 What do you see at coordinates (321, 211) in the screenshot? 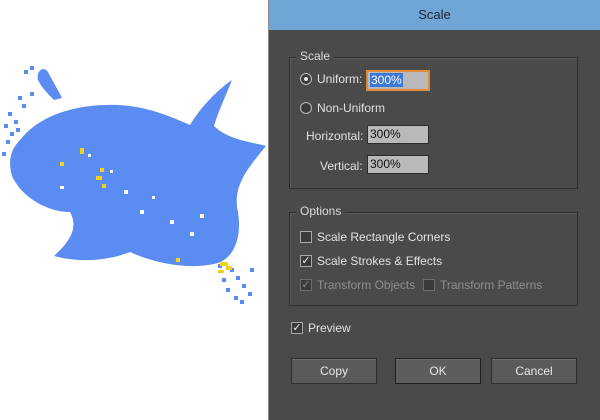
I see `options-group-title: Options` at bounding box center [321, 211].